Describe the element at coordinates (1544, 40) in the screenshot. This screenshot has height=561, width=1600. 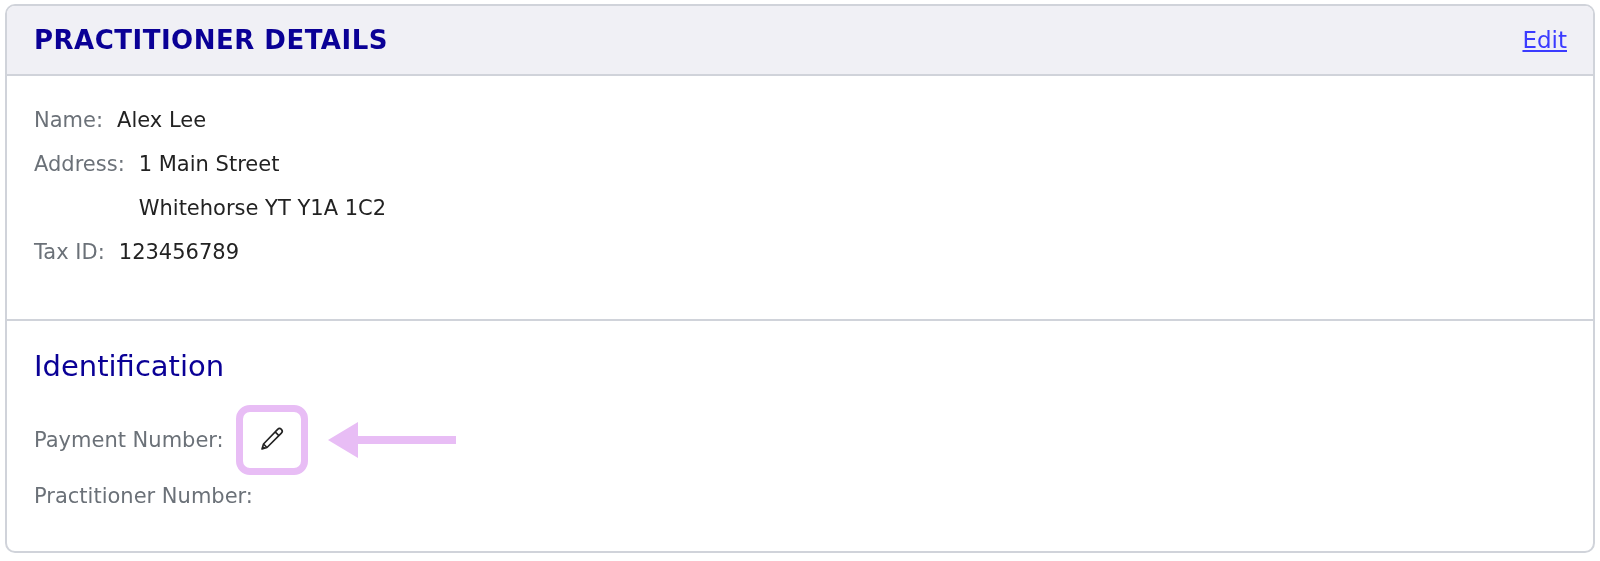
I see `edit-link: Edit` at that location.